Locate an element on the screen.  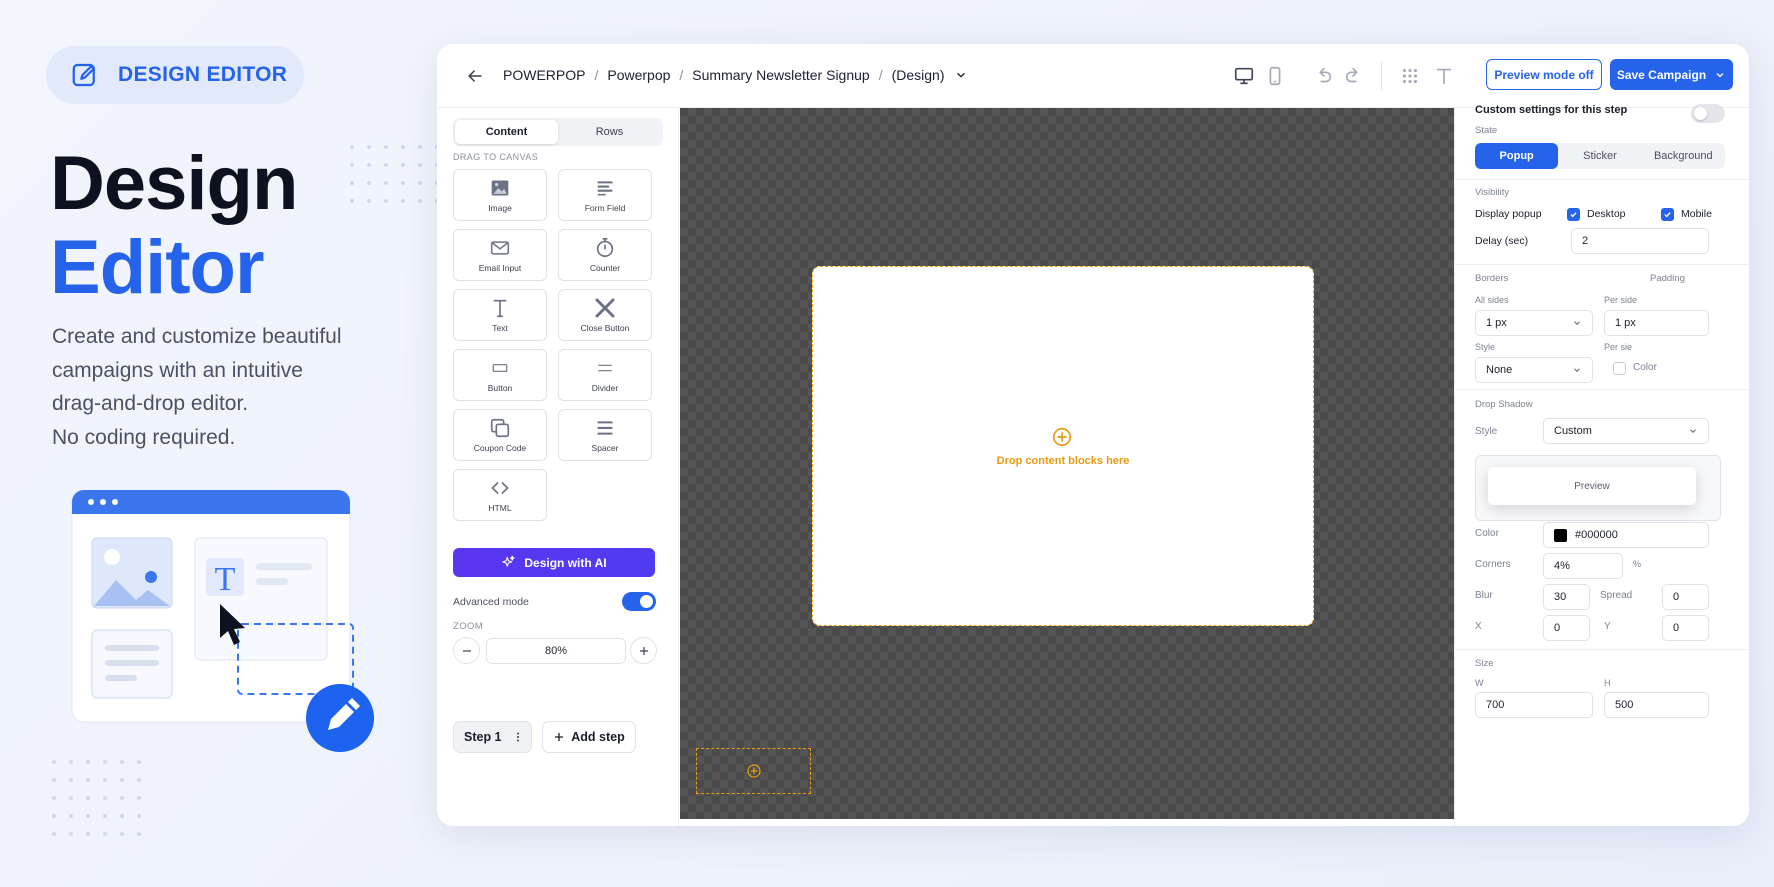
spread-value: 0 is located at coordinates (1676, 597).